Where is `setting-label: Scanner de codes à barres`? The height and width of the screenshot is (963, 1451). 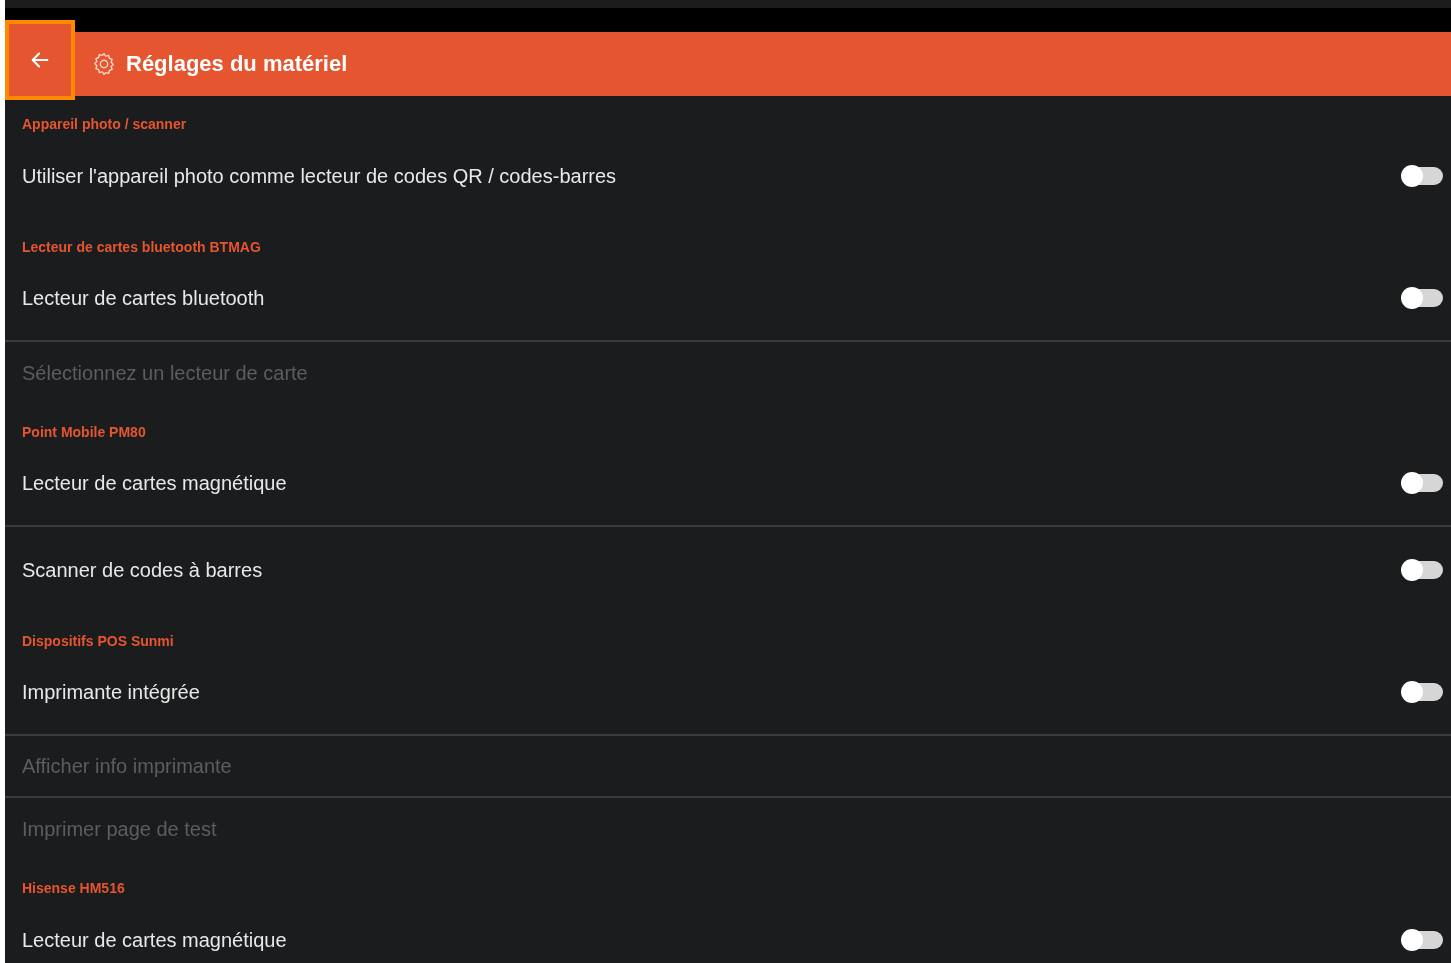
setting-label: Scanner de codes à barres is located at coordinates (142, 570).